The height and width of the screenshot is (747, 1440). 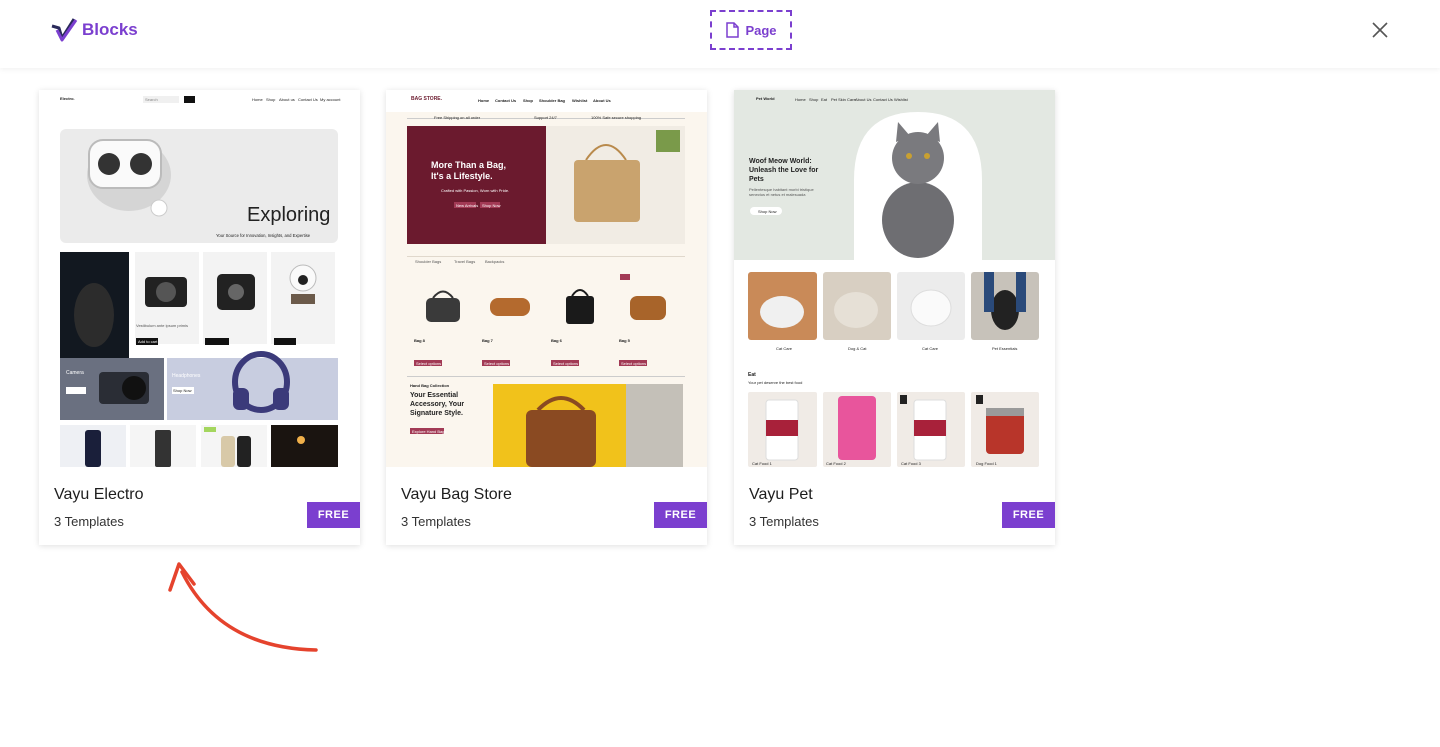 What do you see at coordinates (430, 385) in the screenshot?
I see `bag-collection: Hand Bag Collection` at bounding box center [430, 385].